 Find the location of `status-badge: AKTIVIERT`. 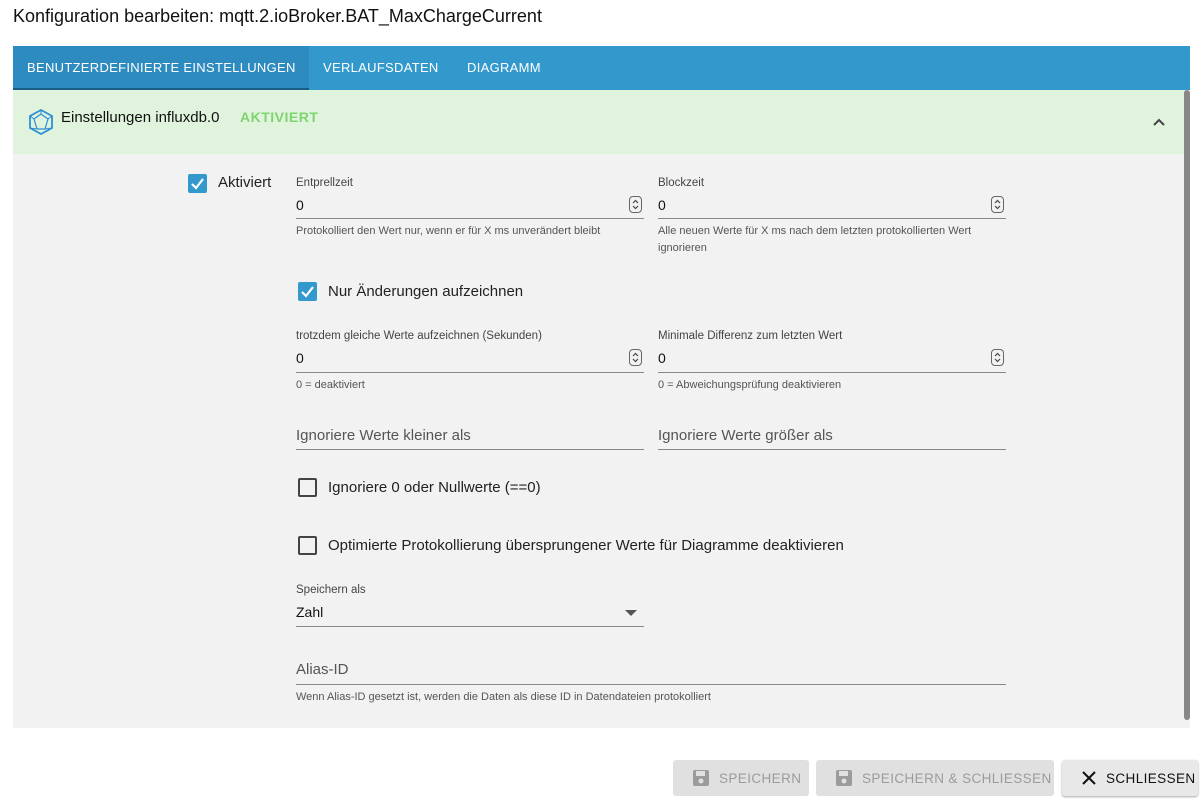

status-badge: AKTIVIERT is located at coordinates (279, 117).